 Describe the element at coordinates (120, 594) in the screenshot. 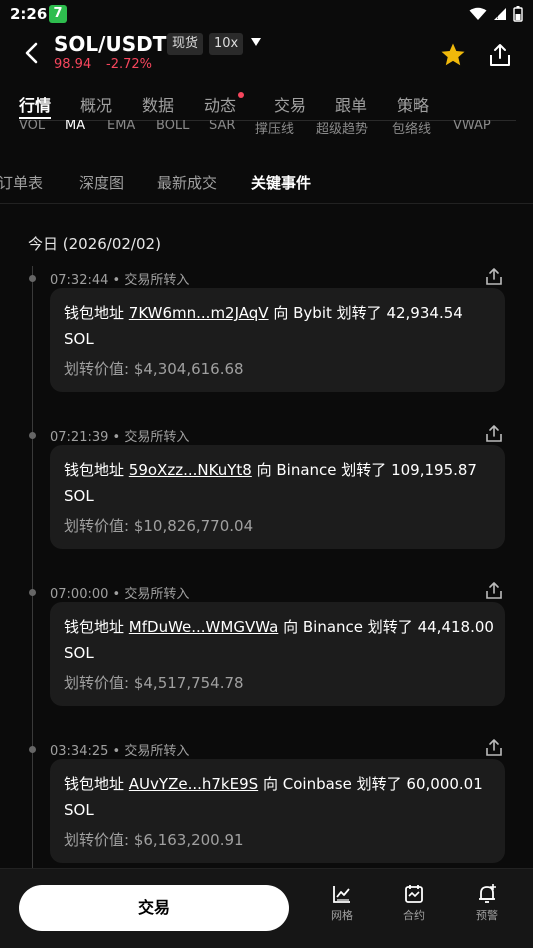

I see `event-meta: 07:00:00 • 交易所转入` at that location.